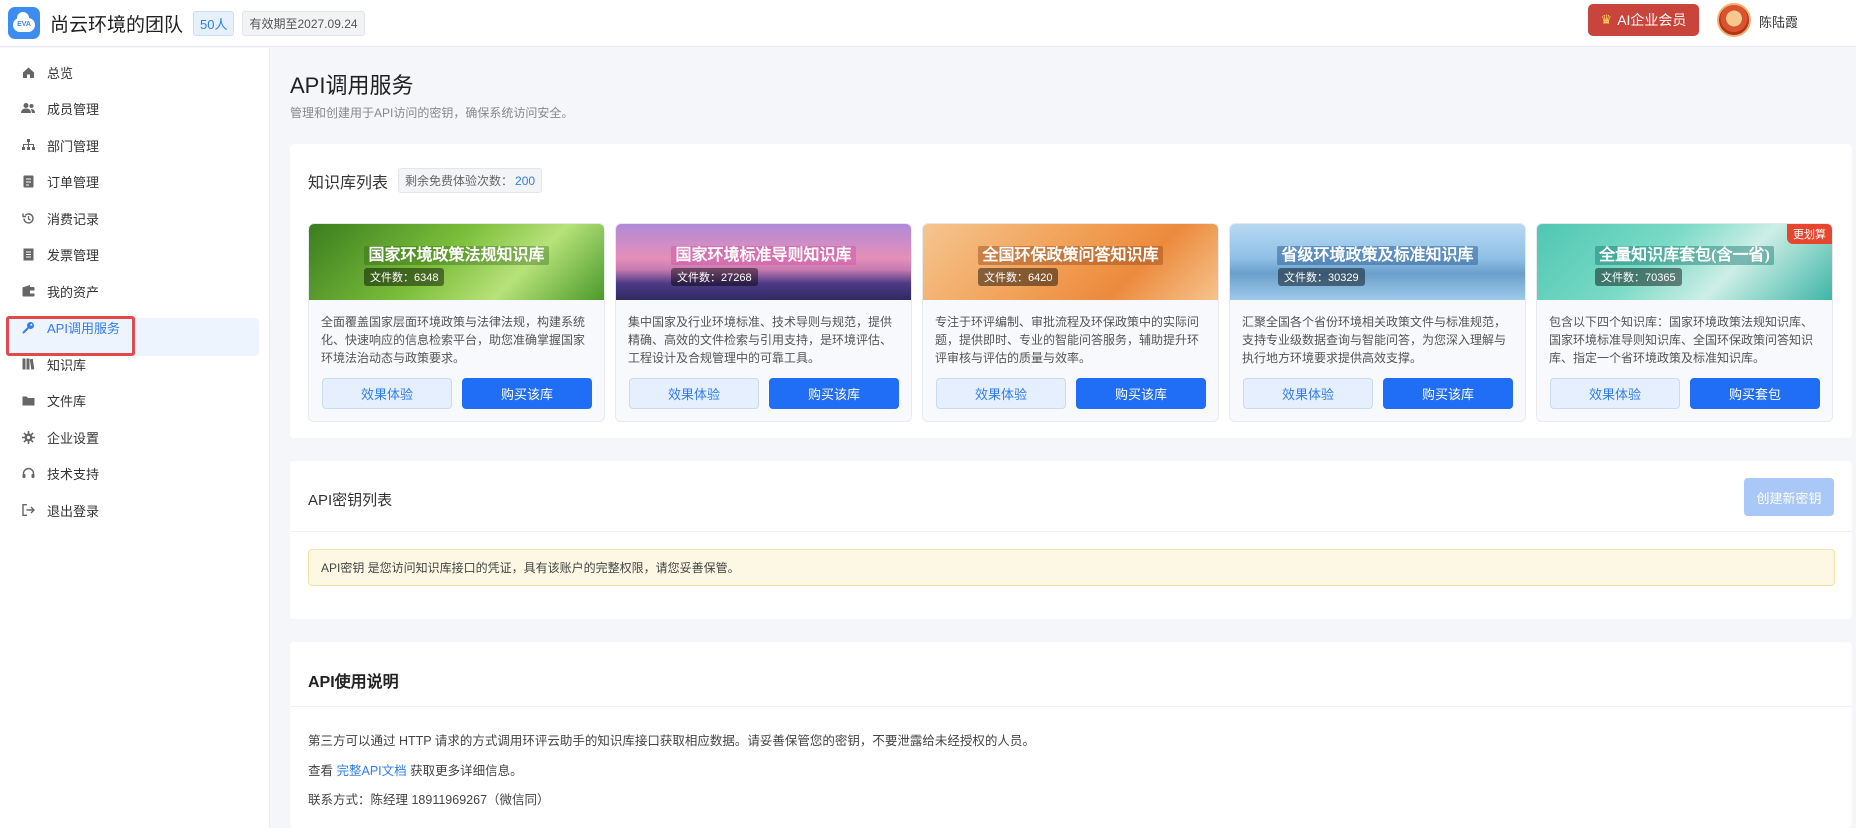  Describe the element at coordinates (28, 473) in the screenshot. I see `headset-icon` at that location.